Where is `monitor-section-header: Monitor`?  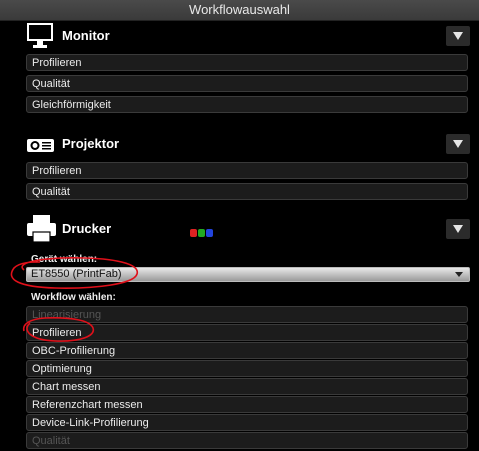
monitor-section-header: Monitor is located at coordinates (248, 37).